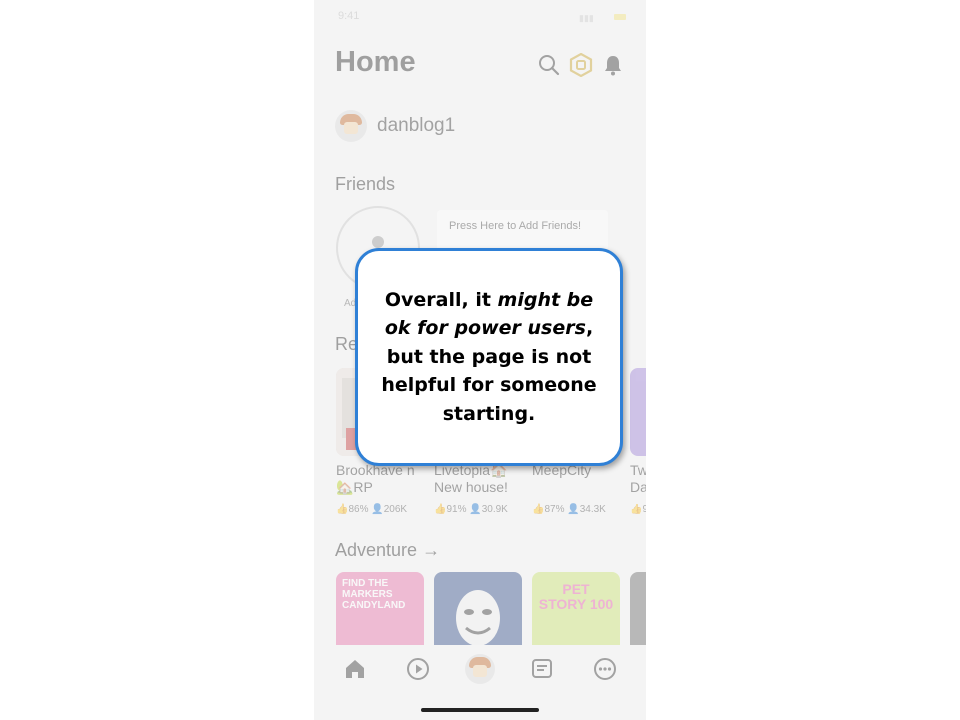 This screenshot has width=960, height=720. Describe the element at coordinates (638, 412) in the screenshot. I see `game-tile-partial` at that location.